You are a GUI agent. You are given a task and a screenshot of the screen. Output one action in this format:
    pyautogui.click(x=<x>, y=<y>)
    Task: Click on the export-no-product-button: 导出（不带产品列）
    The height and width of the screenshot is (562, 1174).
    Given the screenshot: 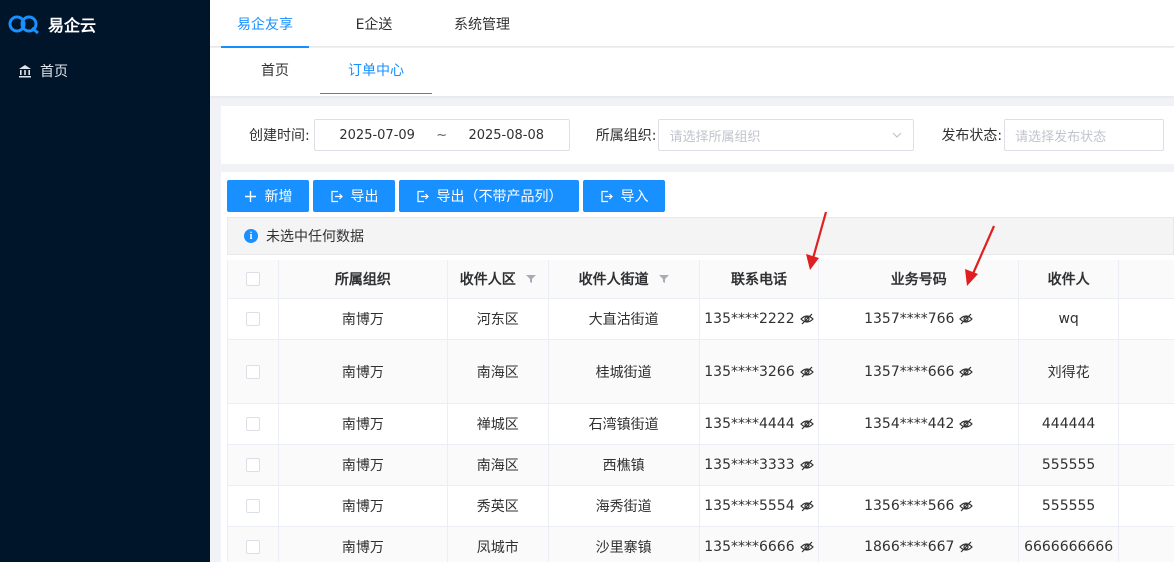 What is the action you would take?
    pyautogui.click(x=489, y=196)
    